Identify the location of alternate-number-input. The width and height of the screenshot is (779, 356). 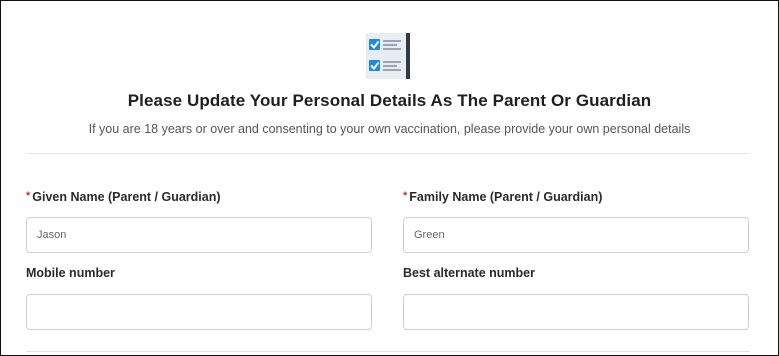
(576, 312).